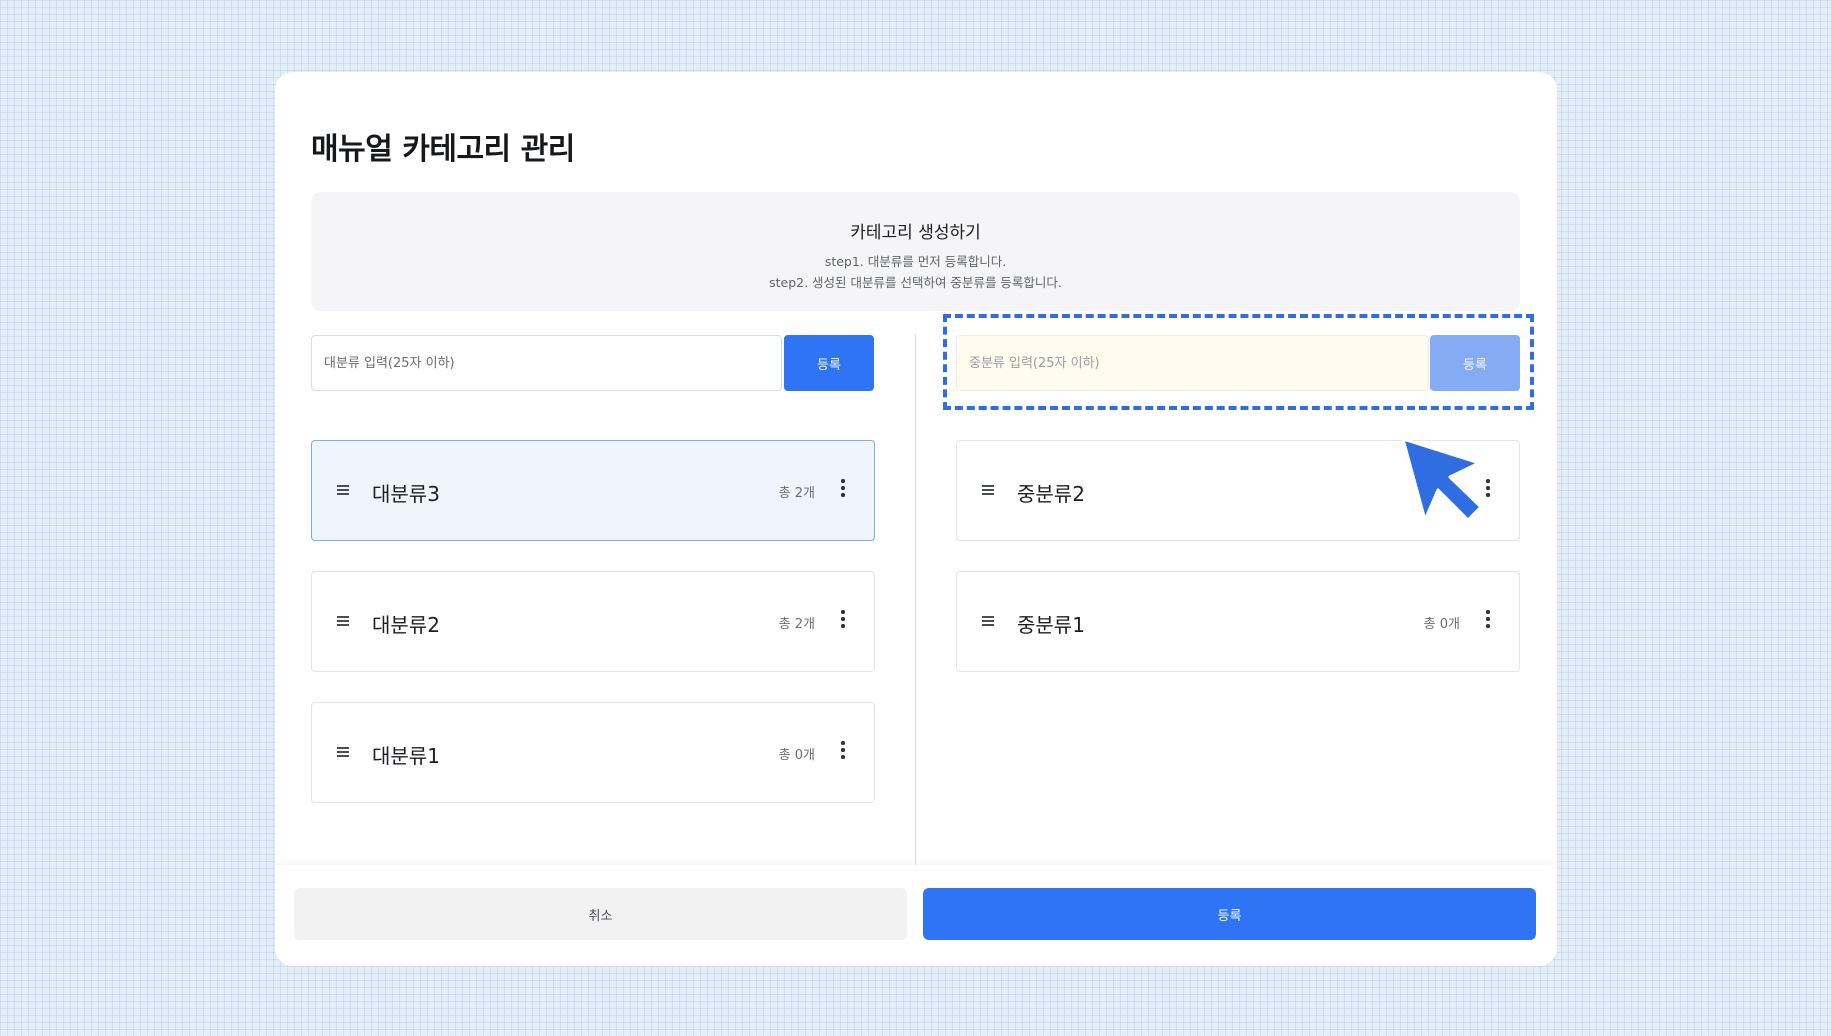 This screenshot has height=1036, width=1831. What do you see at coordinates (916, 915) in the screenshot?
I see `modal-footer: 취소 등록` at bounding box center [916, 915].